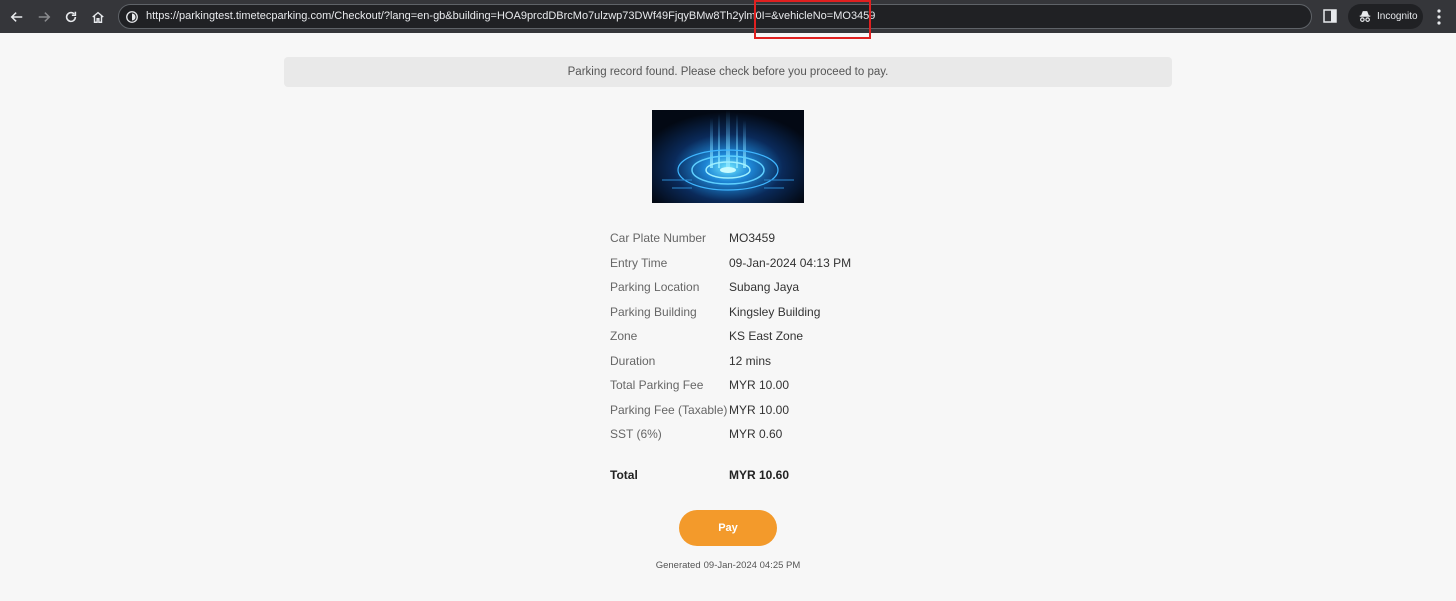 This screenshot has height=601, width=1456. I want to click on reload-icon, so click(71, 17).